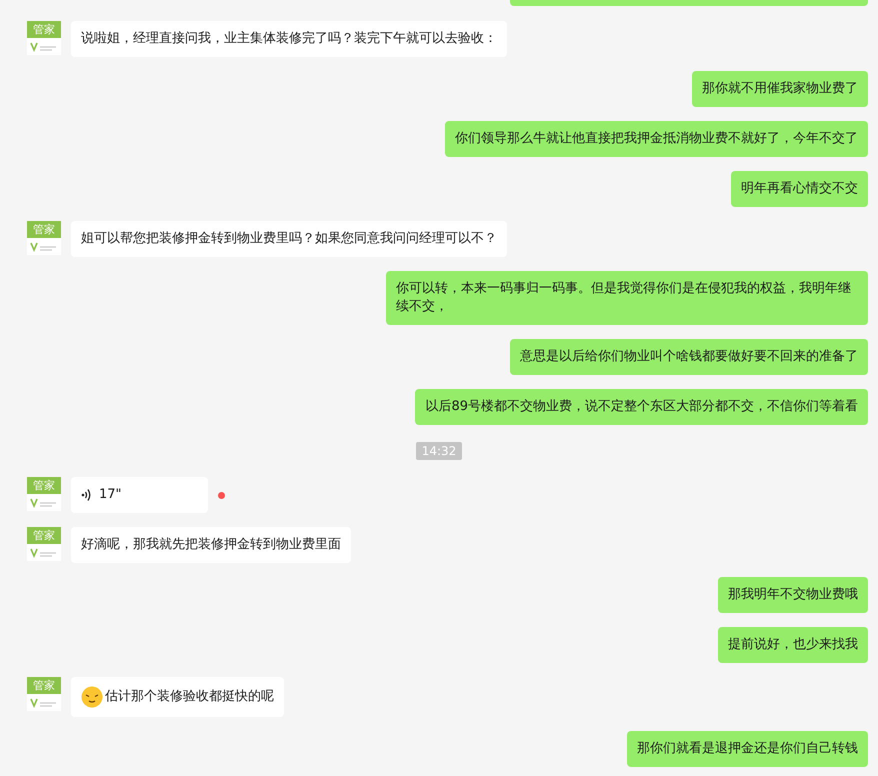 Image resolution: width=878 pixels, height=776 pixels. Describe the element at coordinates (656, 139) in the screenshot. I see `message-bubble: 你们领导那么牛就让他直接把我押金抵消物业费不就好了，今年不交了` at that location.